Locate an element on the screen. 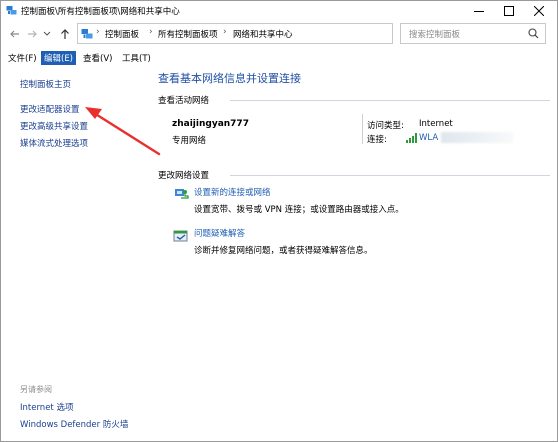  title-bar: 控制面板\所有控制面板项\网络和共享中心 is located at coordinates (279, 10).